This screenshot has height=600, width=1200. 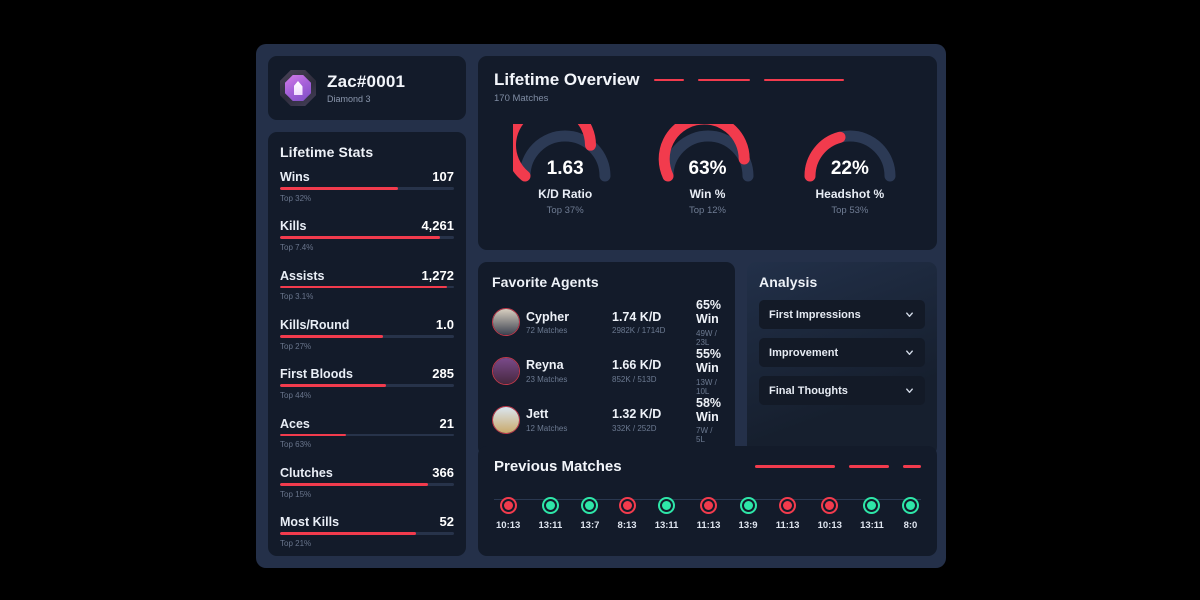 I want to click on agent-kd: 1.66 K/D, so click(x=637, y=365).